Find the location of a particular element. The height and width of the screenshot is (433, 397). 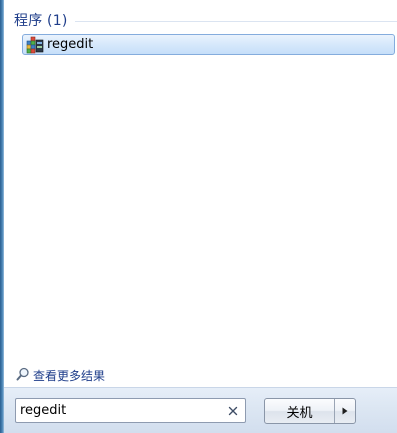

results-group-title: 程序 (1) is located at coordinates (41, 21).